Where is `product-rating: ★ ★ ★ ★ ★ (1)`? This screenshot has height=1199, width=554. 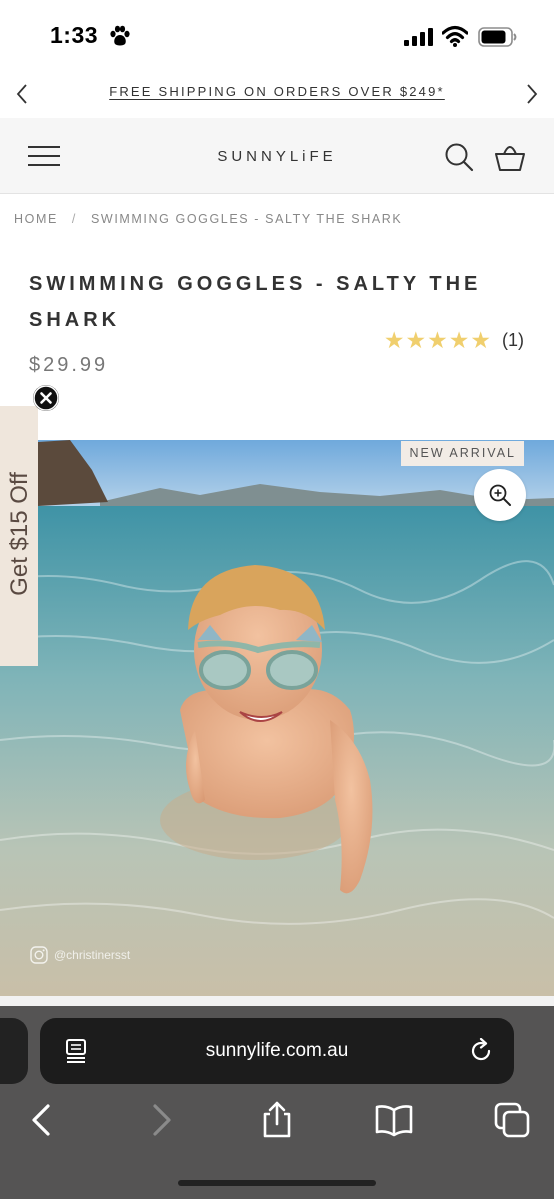 product-rating: ★ ★ ★ ★ ★ (1) is located at coordinates (454, 340).